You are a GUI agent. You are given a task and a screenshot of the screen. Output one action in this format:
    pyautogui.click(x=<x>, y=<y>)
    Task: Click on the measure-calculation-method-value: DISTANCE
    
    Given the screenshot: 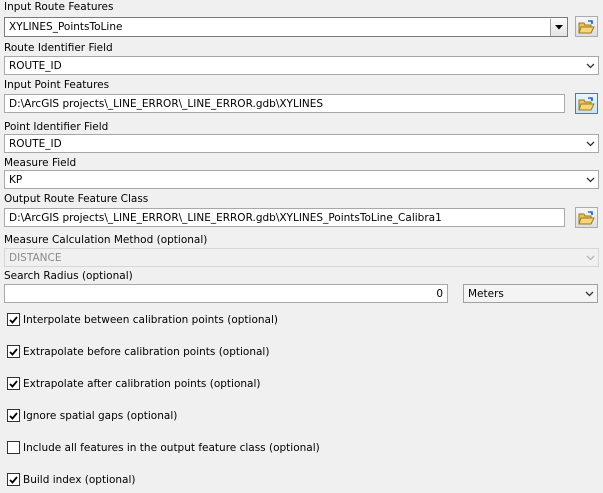 What is the action you would take?
    pyautogui.click(x=35, y=257)
    